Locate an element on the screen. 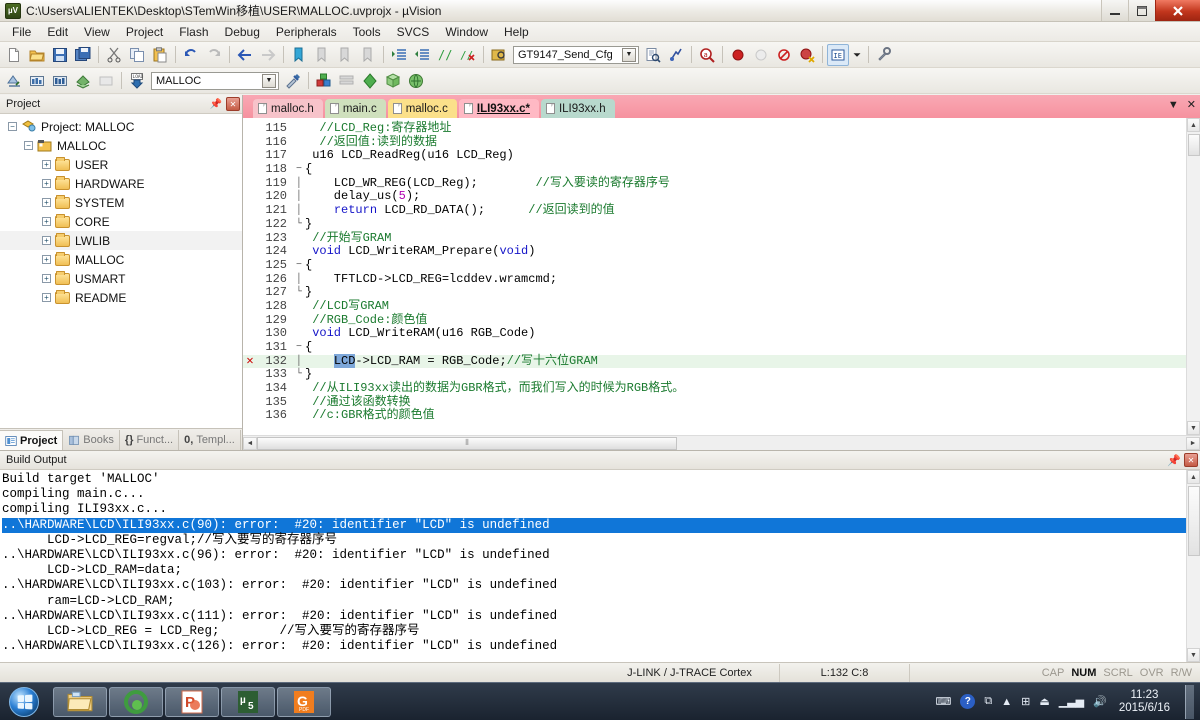  show-desktop-button is located at coordinates (1189, 701).